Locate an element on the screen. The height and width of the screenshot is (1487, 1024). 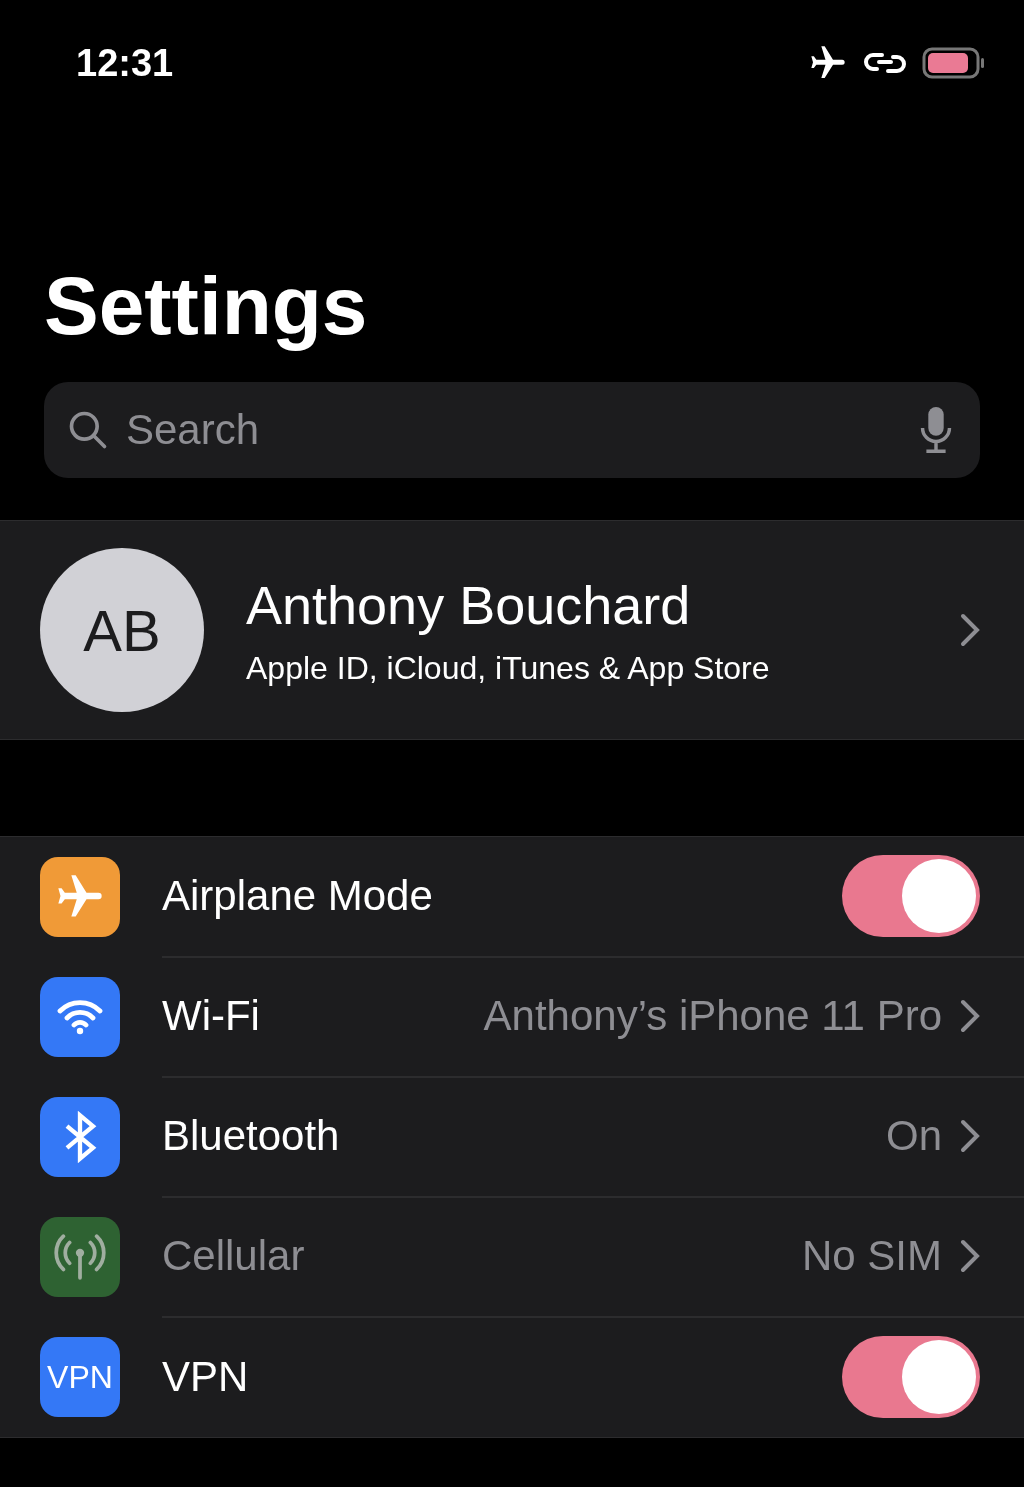
status-time: 12:31 is located at coordinates (125, 63).